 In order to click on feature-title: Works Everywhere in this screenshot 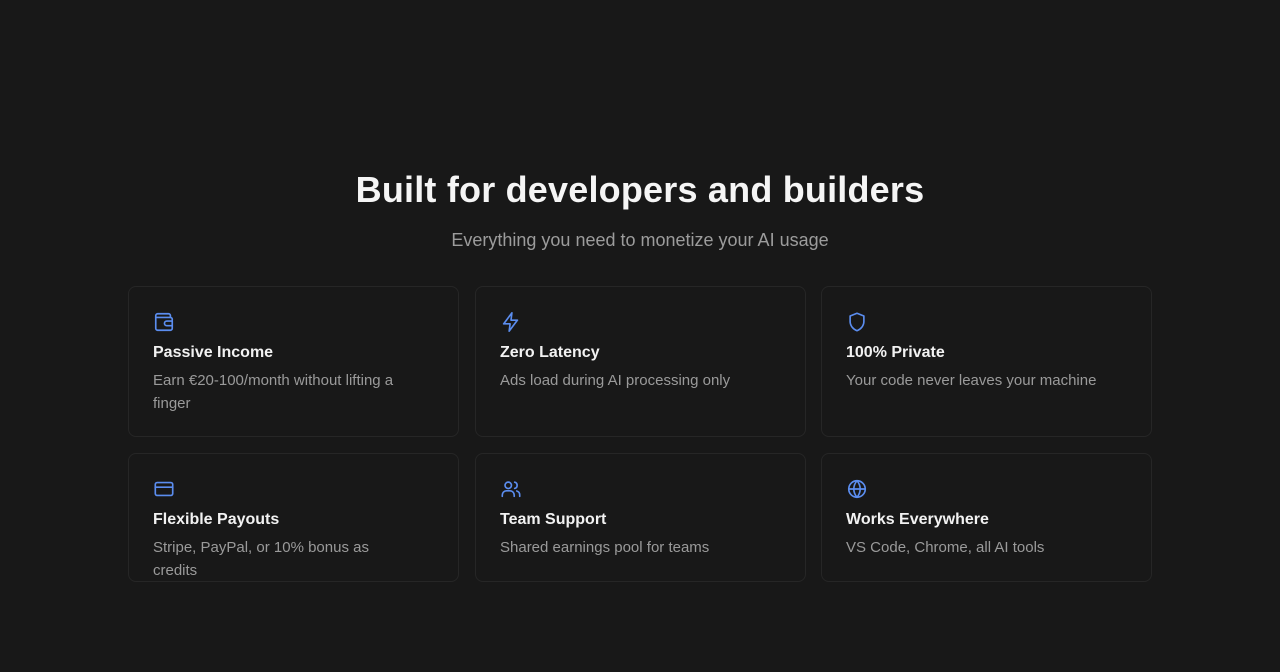, I will do `click(917, 519)`.